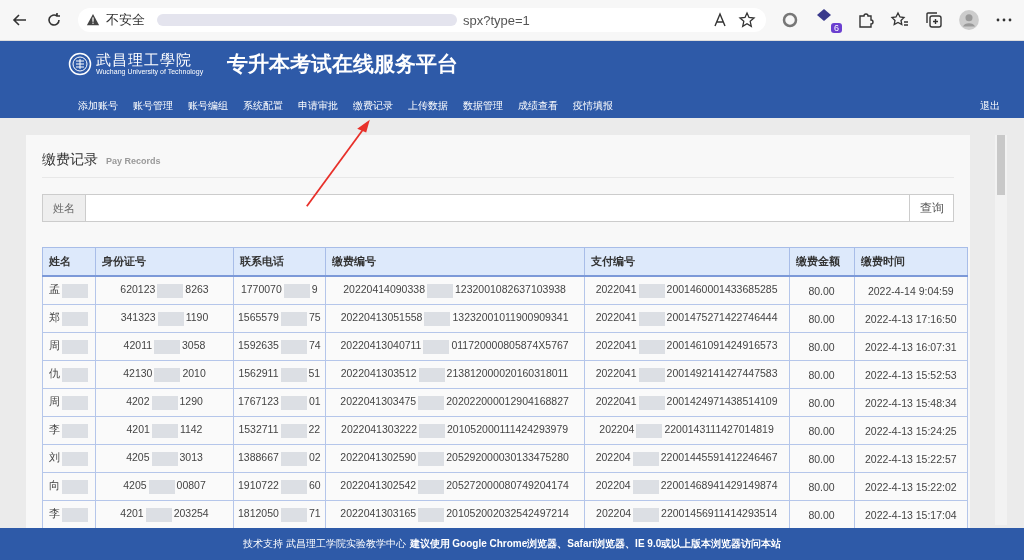 The height and width of the screenshot is (560, 1024). Describe the element at coordinates (719, 485) in the screenshot. I see `cell-text: 22001468941429149874` at that location.